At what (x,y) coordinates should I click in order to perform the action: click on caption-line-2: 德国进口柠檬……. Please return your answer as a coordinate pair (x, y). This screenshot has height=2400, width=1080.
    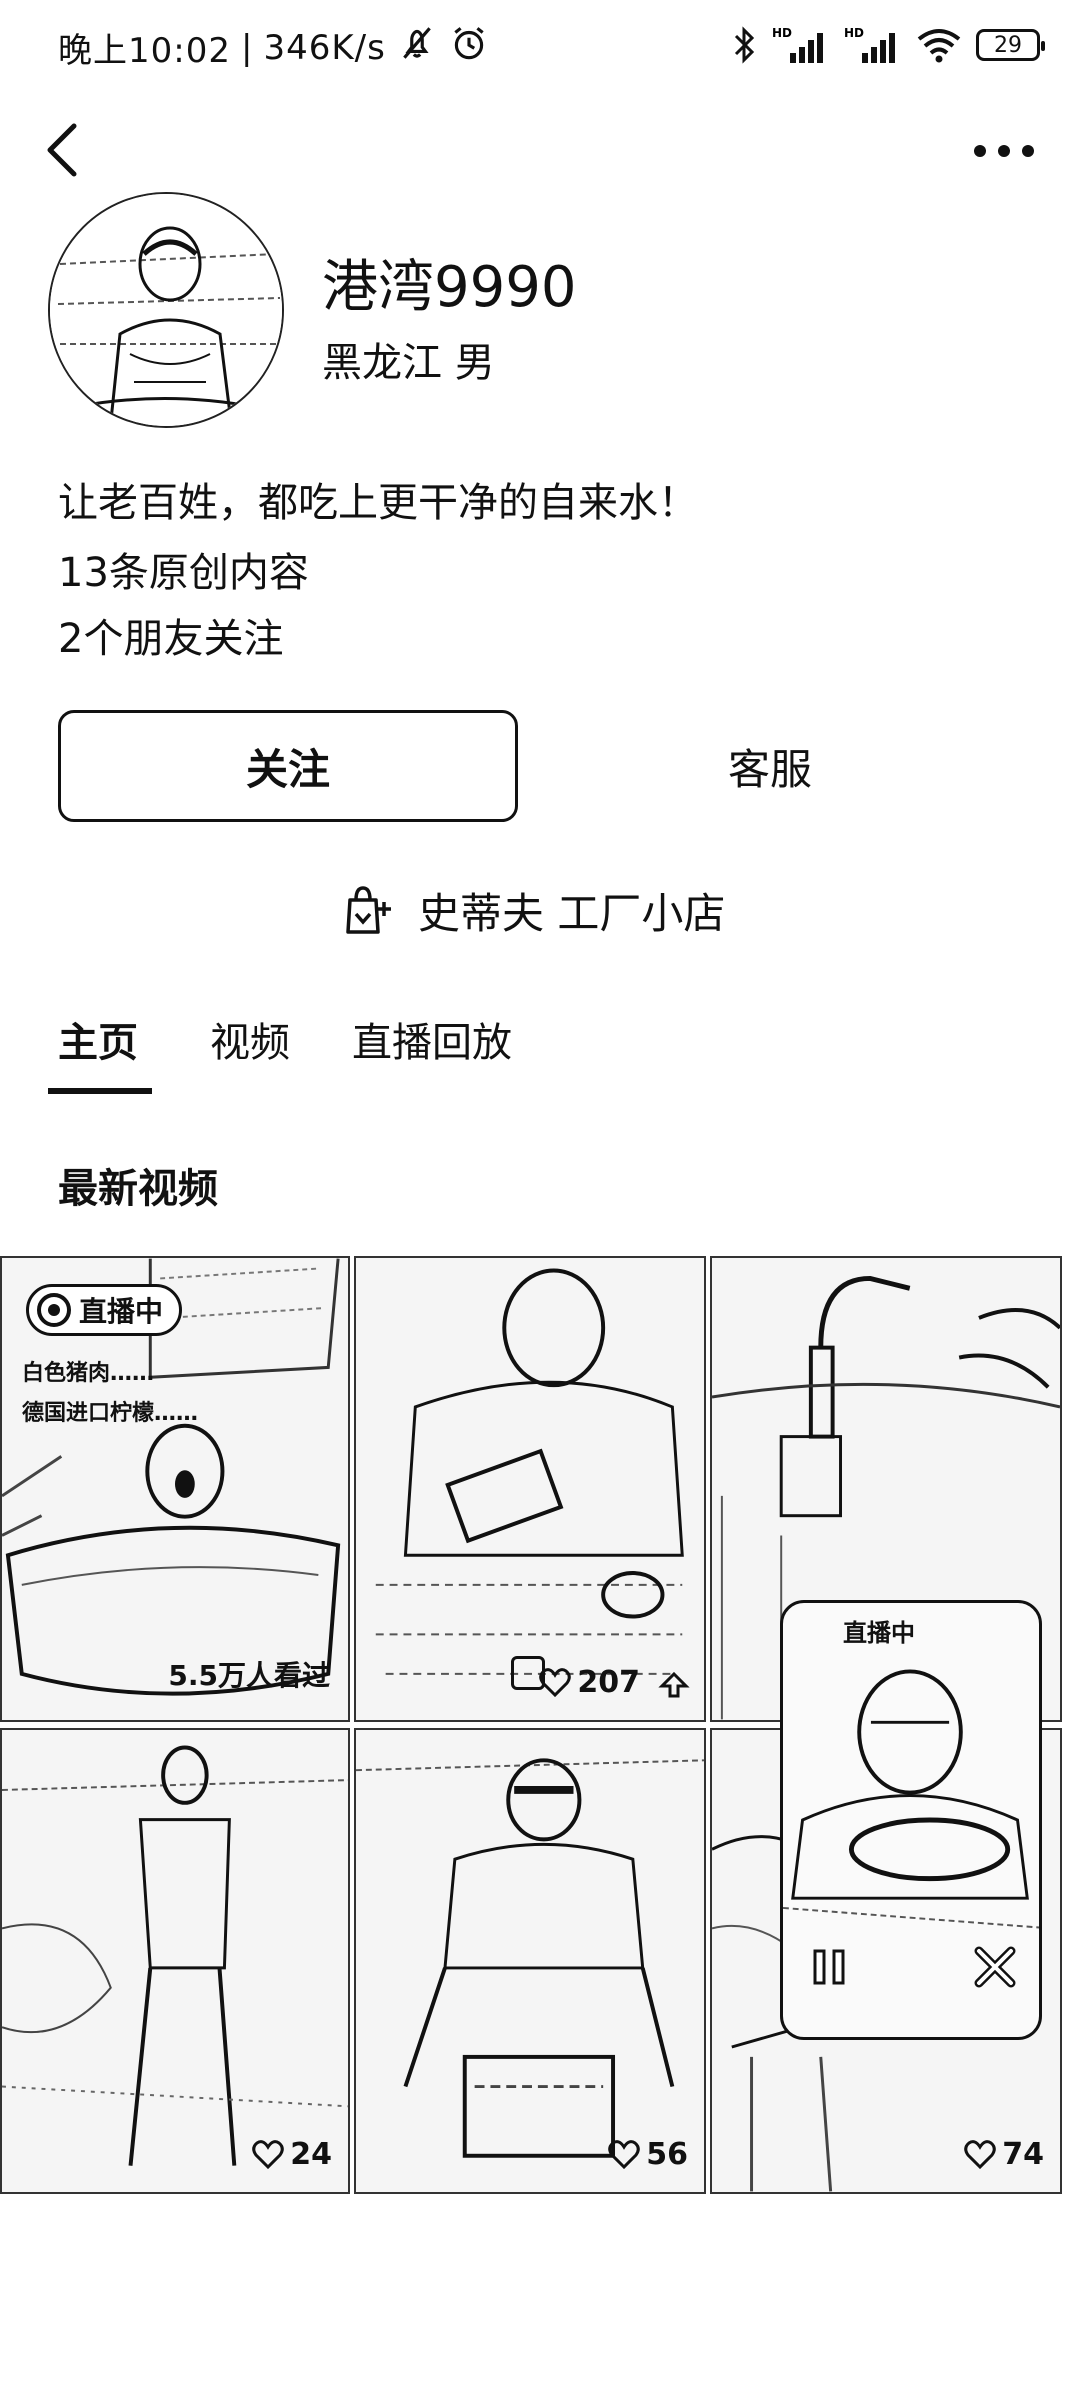
    Looking at the image, I should click on (110, 1413).